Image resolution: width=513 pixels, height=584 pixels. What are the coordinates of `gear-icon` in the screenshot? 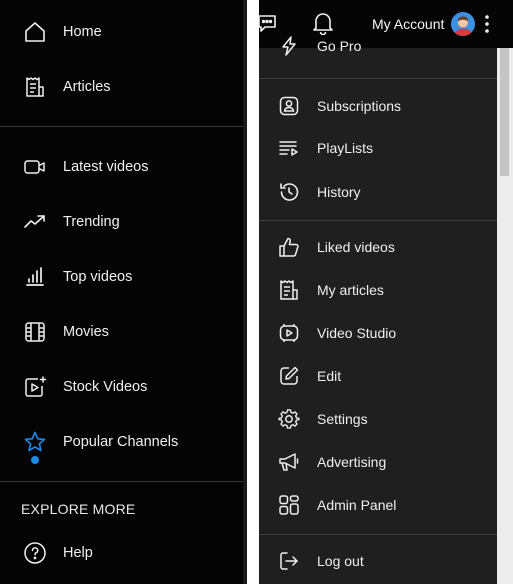 It's located at (289, 419).